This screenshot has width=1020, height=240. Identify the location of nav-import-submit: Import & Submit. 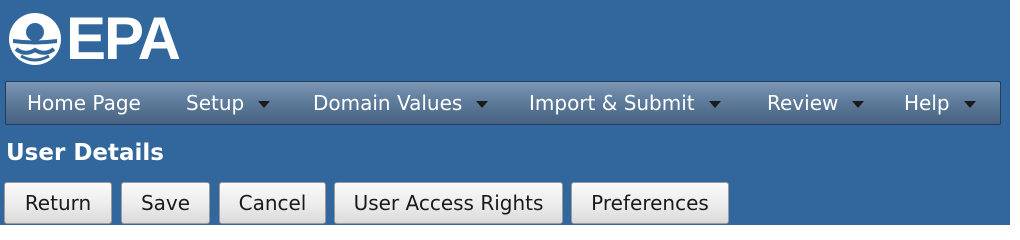
(625, 103).